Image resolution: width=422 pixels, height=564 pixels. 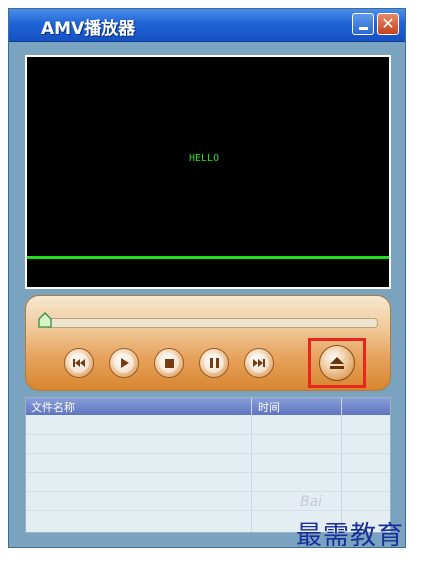 I want to click on control-panel, so click(x=208, y=343).